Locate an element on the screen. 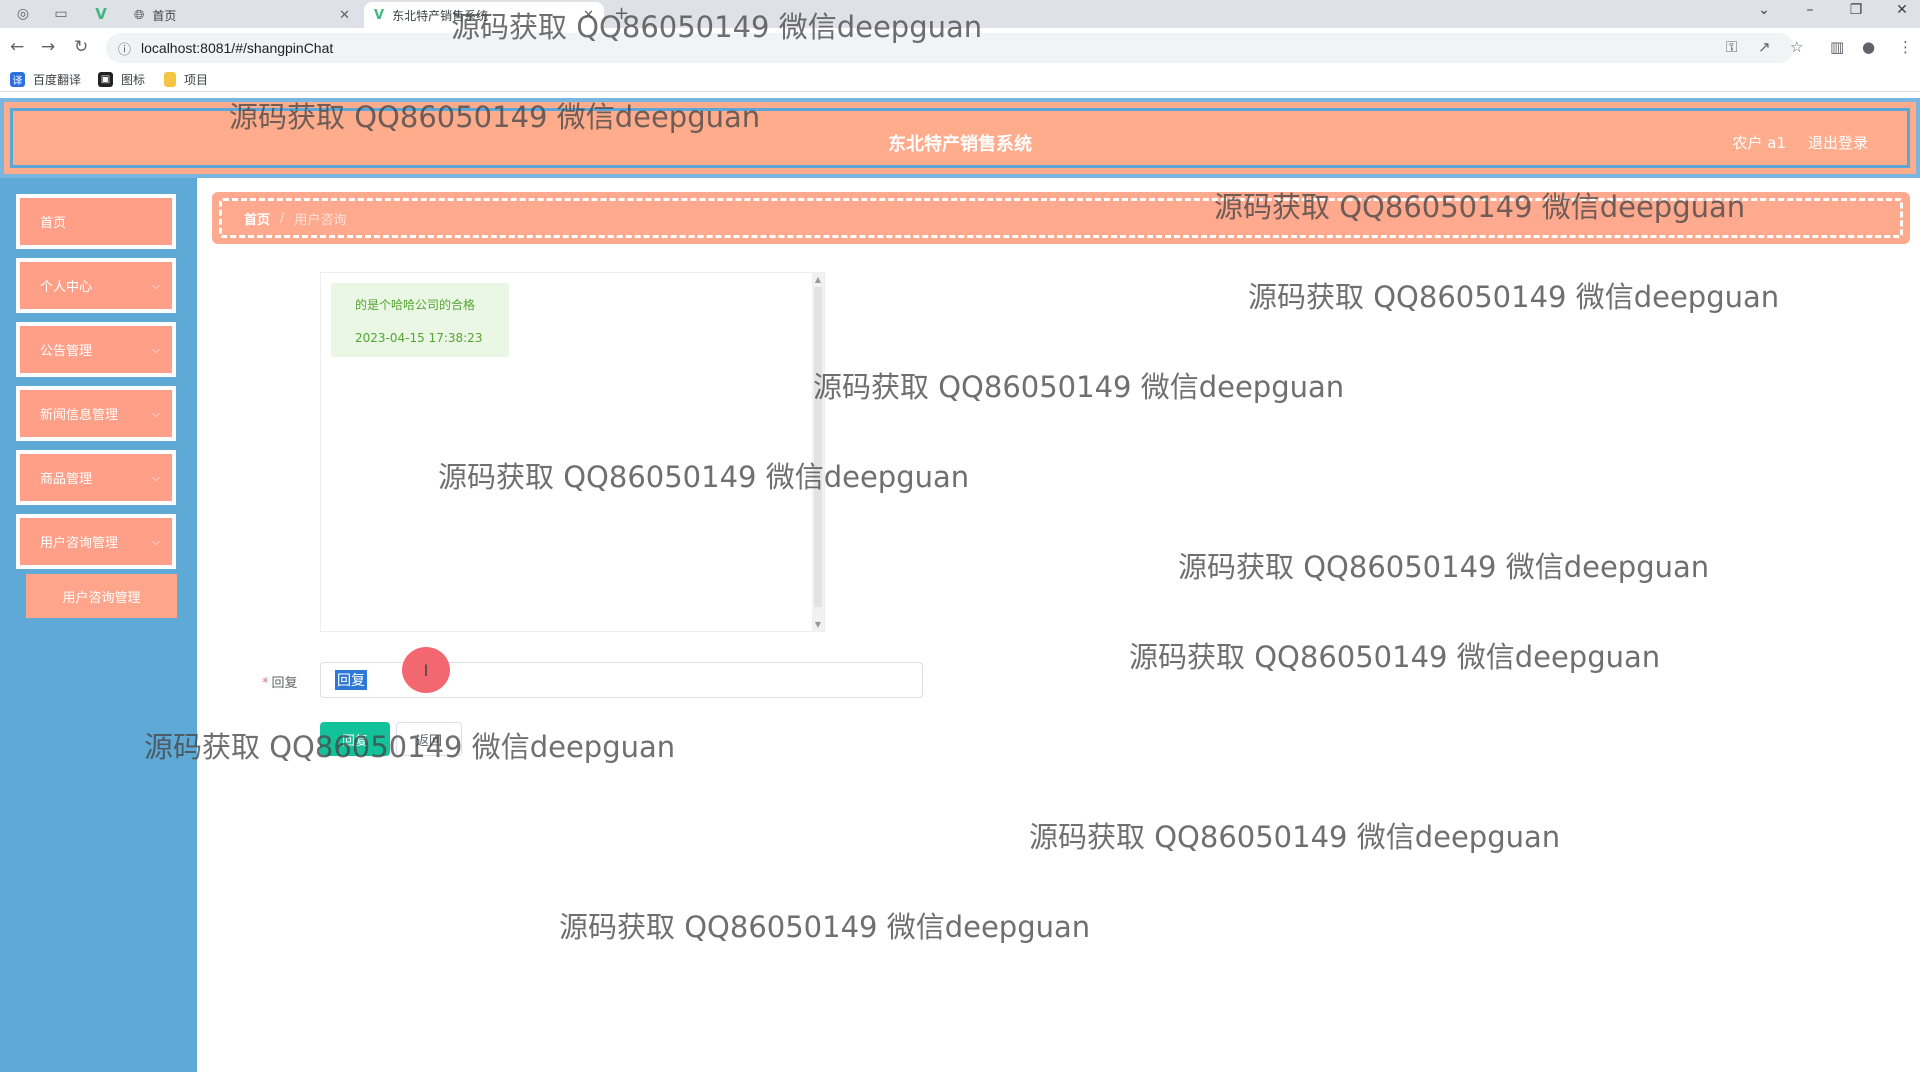  chat-message-time: 2023-04-15 17:38:23 is located at coordinates (419, 338).